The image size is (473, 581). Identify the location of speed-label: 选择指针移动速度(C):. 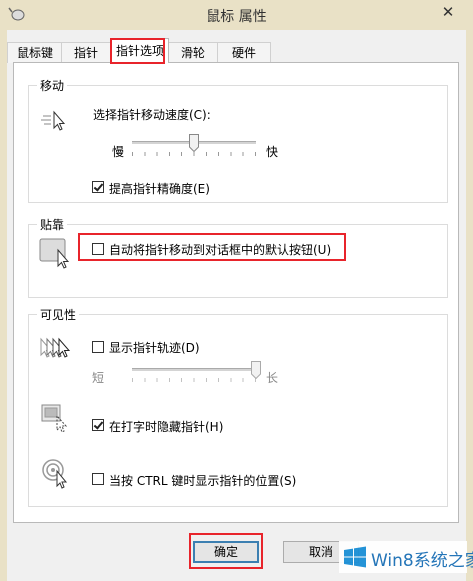
(152, 115).